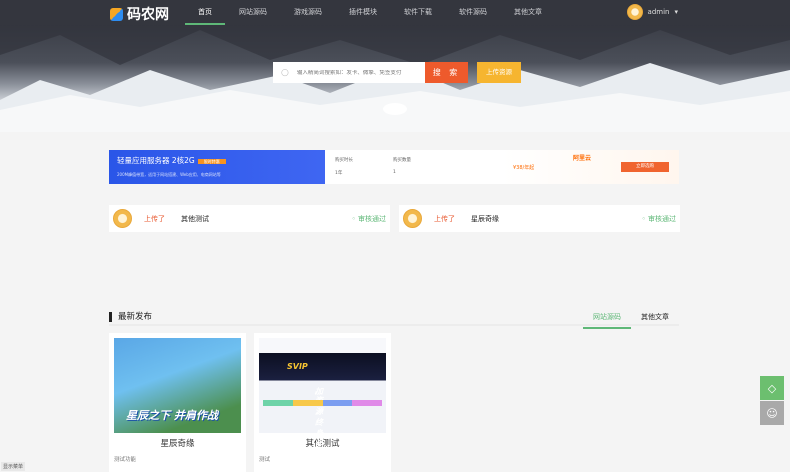 The image size is (790, 472). What do you see at coordinates (676, 12) in the screenshot?
I see `chevron-down-icon: ▾` at bounding box center [676, 12].